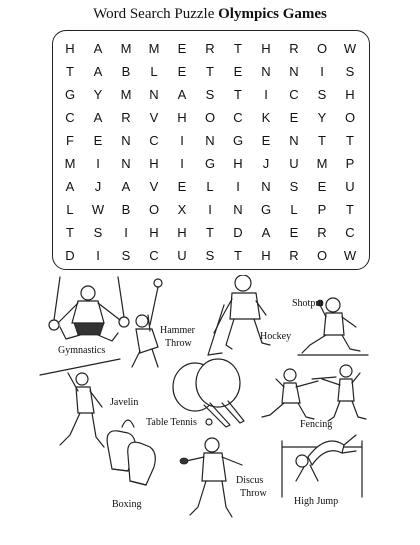 This screenshot has height=545, width=420. Describe the element at coordinates (322, 118) in the screenshot. I see `grid-letter: Y` at that location.